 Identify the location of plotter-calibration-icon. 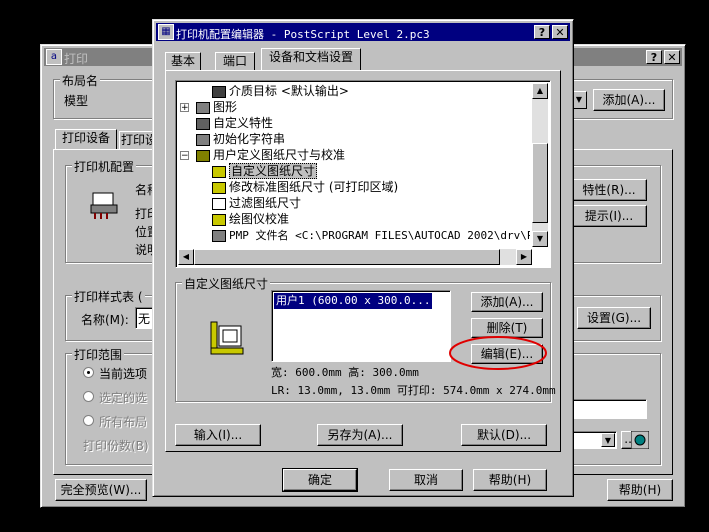
(219, 219).